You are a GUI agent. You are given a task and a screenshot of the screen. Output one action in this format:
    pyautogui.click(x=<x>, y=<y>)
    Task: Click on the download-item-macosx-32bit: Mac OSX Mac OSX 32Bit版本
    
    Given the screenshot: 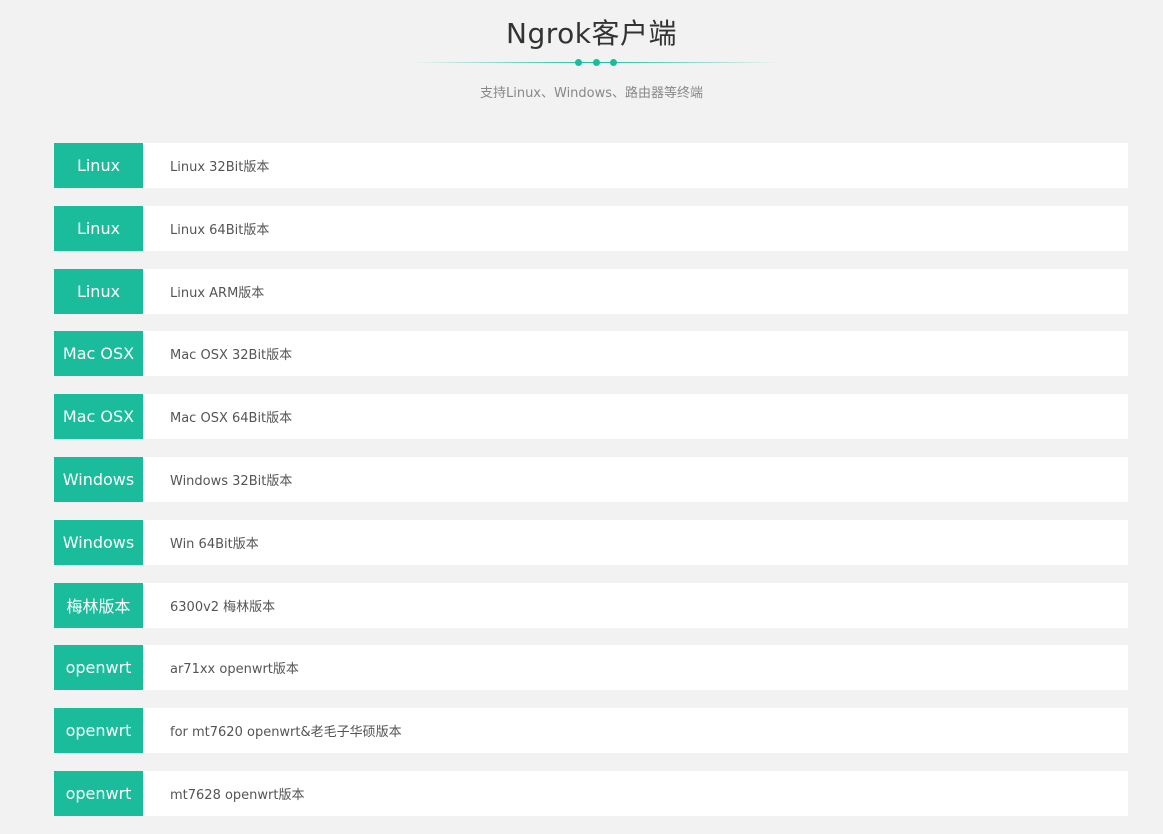 What is the action you would take?
    pyautogui.click(x=591, y=354)
    